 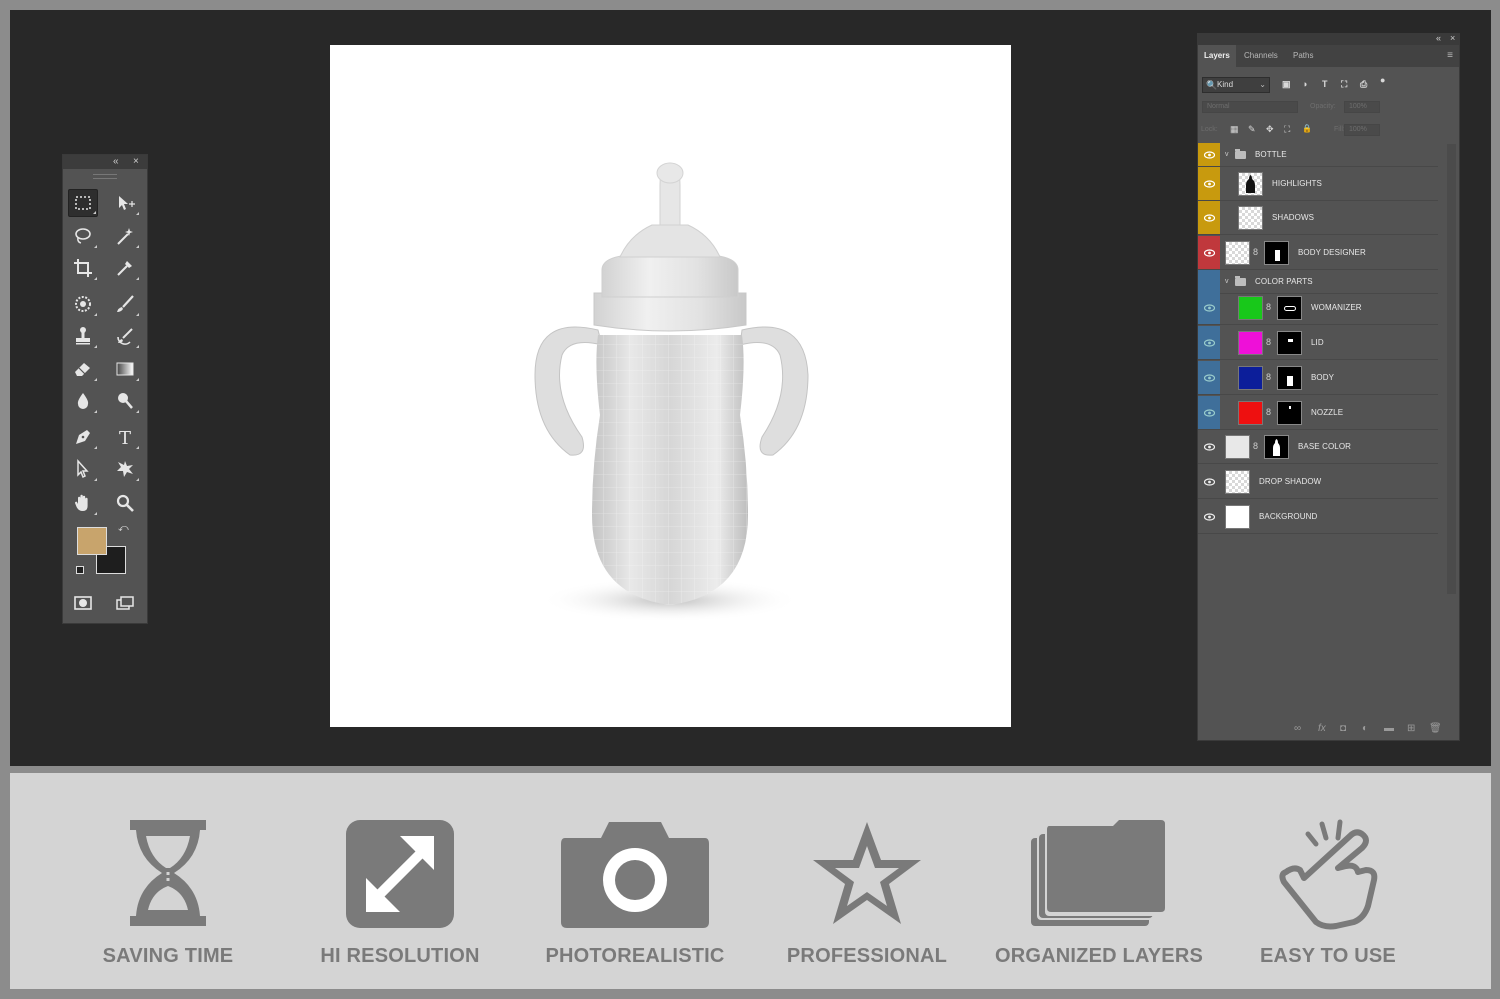 What do you see at coordinates (83, 336) in the screenshot?
I see `clone-stamp-tool-icon` at bounding box center [83, 336].